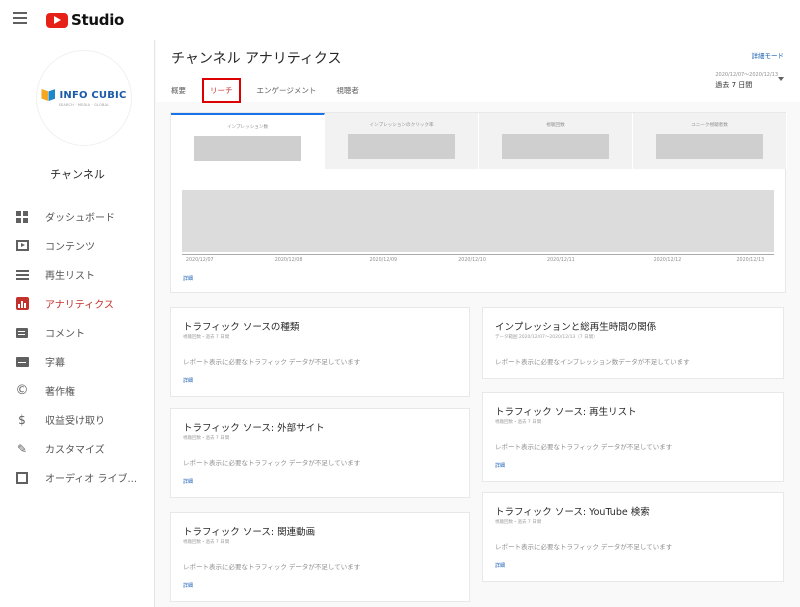  I want to click on channel-avatar: INFO CUBIC SEARCH · MEDIA · GLOBAL, so click(84, 98).